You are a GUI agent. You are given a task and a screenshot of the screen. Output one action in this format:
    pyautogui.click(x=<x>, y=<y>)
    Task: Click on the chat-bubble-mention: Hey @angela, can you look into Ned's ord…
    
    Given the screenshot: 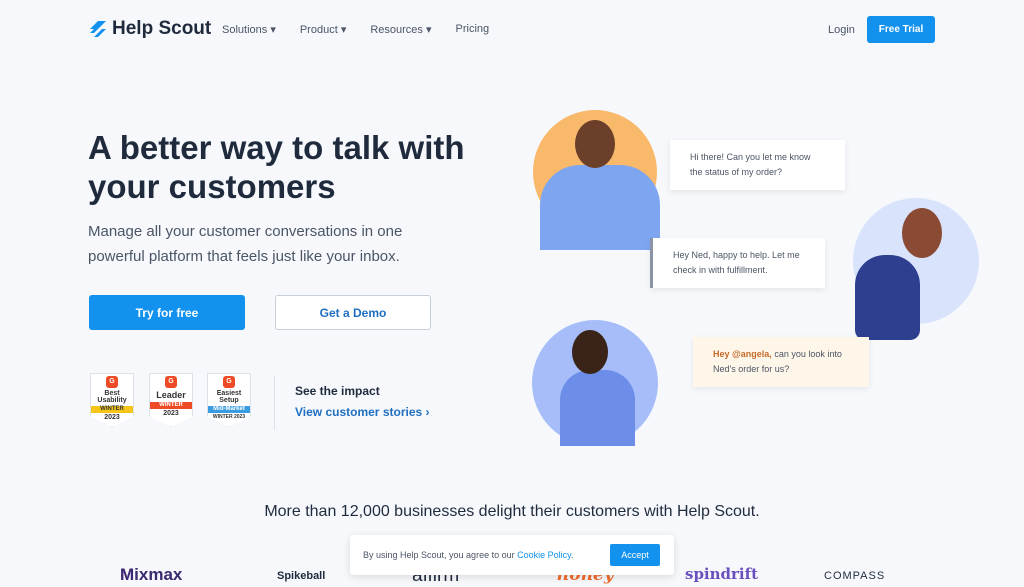 What is the action you would take?
    pyautogui.click(x=781, y=362)
    